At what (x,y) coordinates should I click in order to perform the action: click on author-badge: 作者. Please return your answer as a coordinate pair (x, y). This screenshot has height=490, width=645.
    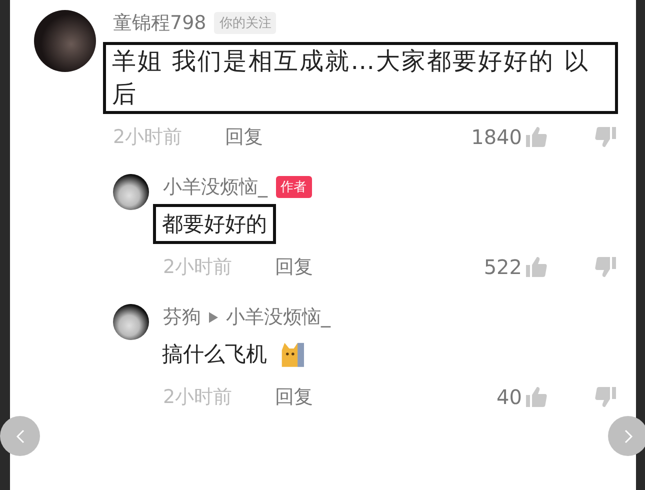
    Looking at the image, I should click on (294, 187).